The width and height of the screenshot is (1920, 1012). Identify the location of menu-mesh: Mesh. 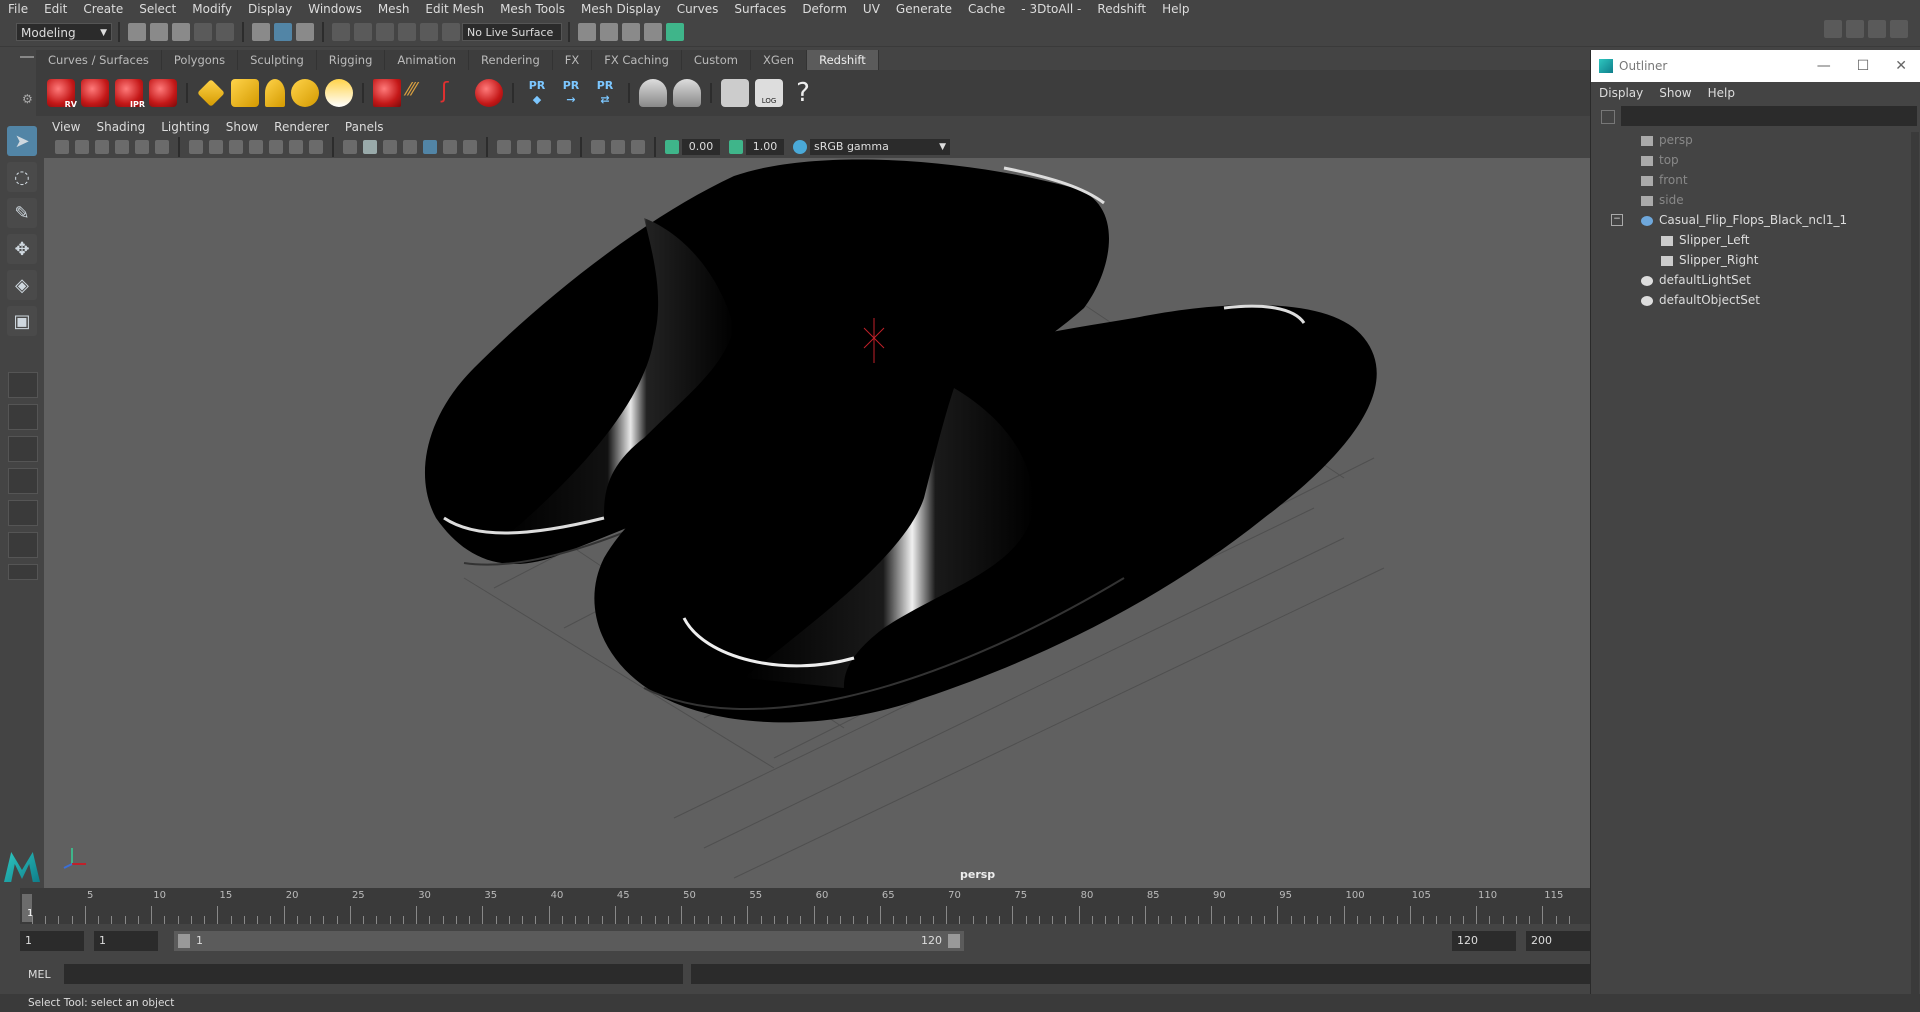
(394, 9).